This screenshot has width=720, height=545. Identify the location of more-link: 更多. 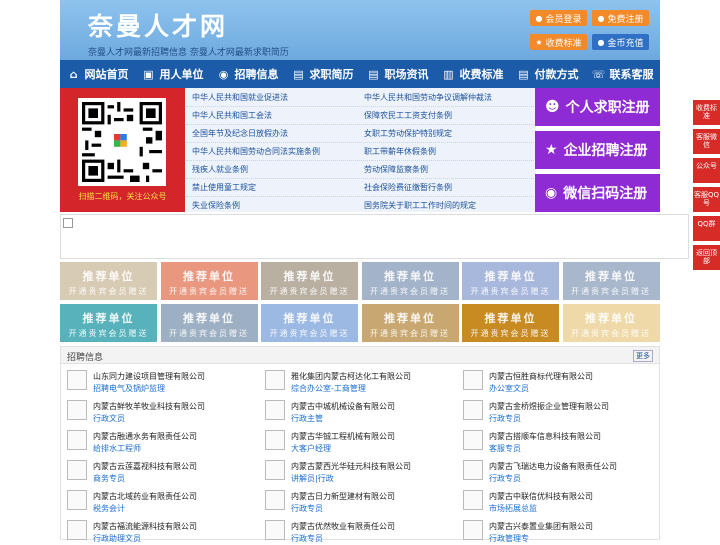
(643, 356).